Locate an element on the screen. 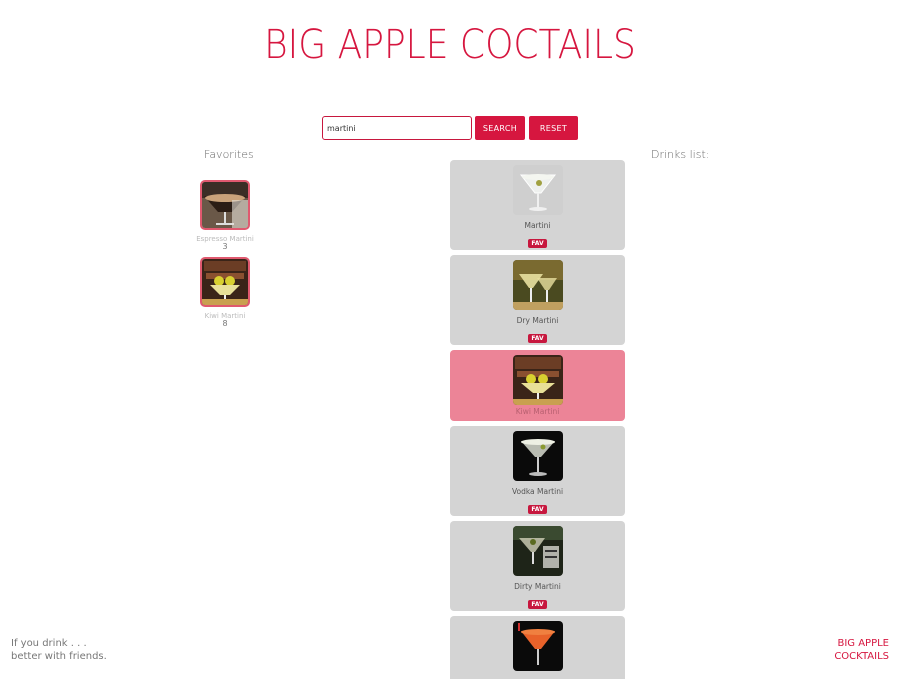 This screenshot has width=900, height=679. brand-line: COCKTAILS is located at coordinates (861, 656).